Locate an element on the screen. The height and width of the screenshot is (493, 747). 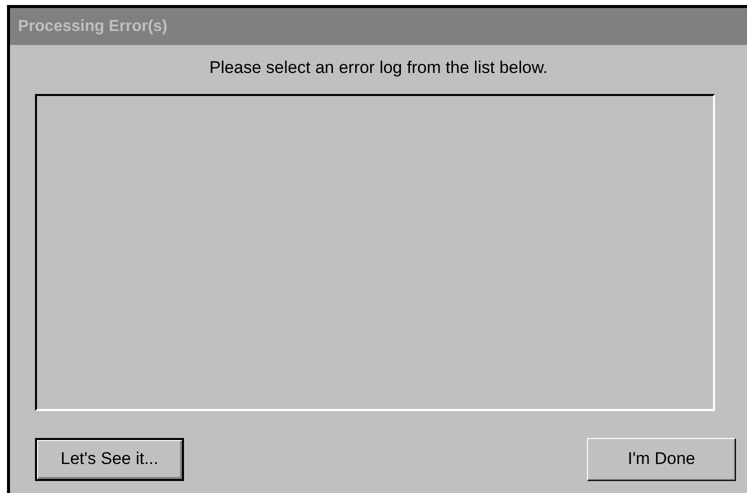
instruction-text: Please select an error log from the list below. is located at coordinates (378, 68).